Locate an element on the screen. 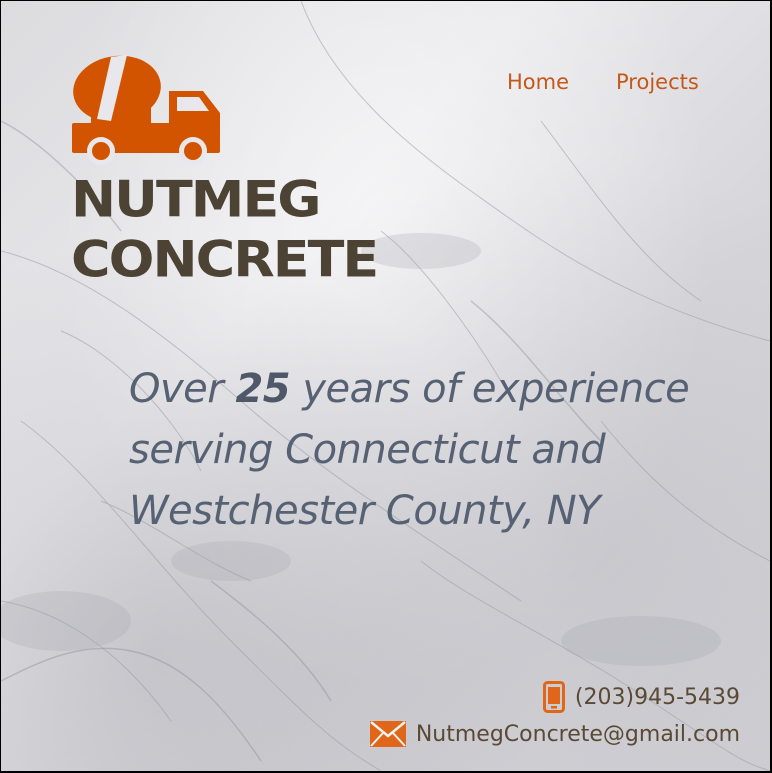 The height and width of the screenshot is (773, 772). tagline-line1-rest: years of experience is located at coordinates (490, 389).